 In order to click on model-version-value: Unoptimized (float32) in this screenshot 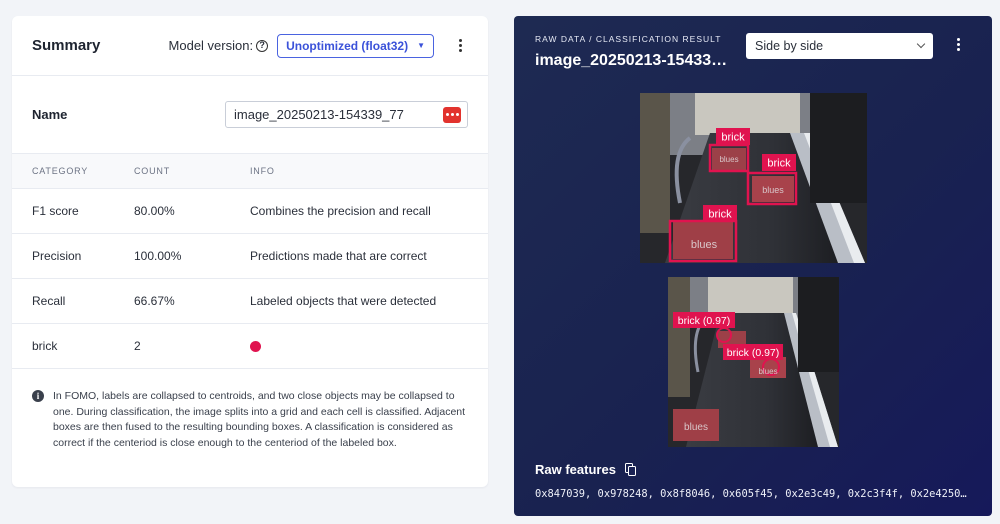, I will do `click(347, 45)`.